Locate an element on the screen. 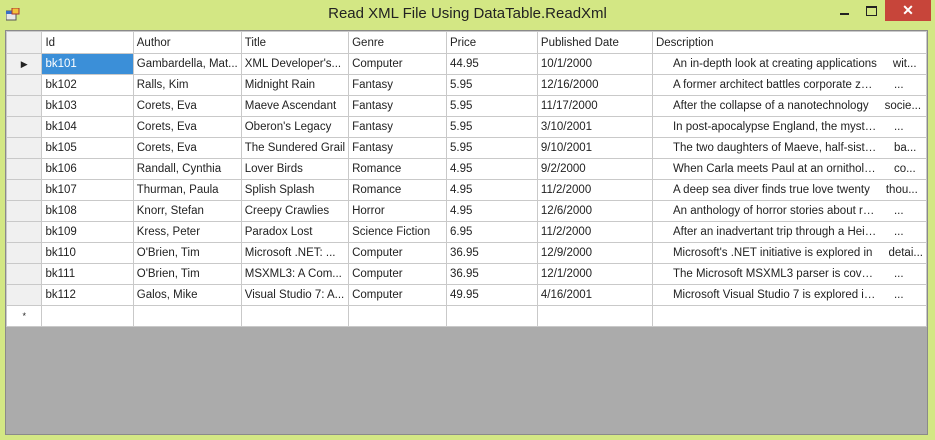  cell-author: Galos, Mike is located at coordinates (187, 295).